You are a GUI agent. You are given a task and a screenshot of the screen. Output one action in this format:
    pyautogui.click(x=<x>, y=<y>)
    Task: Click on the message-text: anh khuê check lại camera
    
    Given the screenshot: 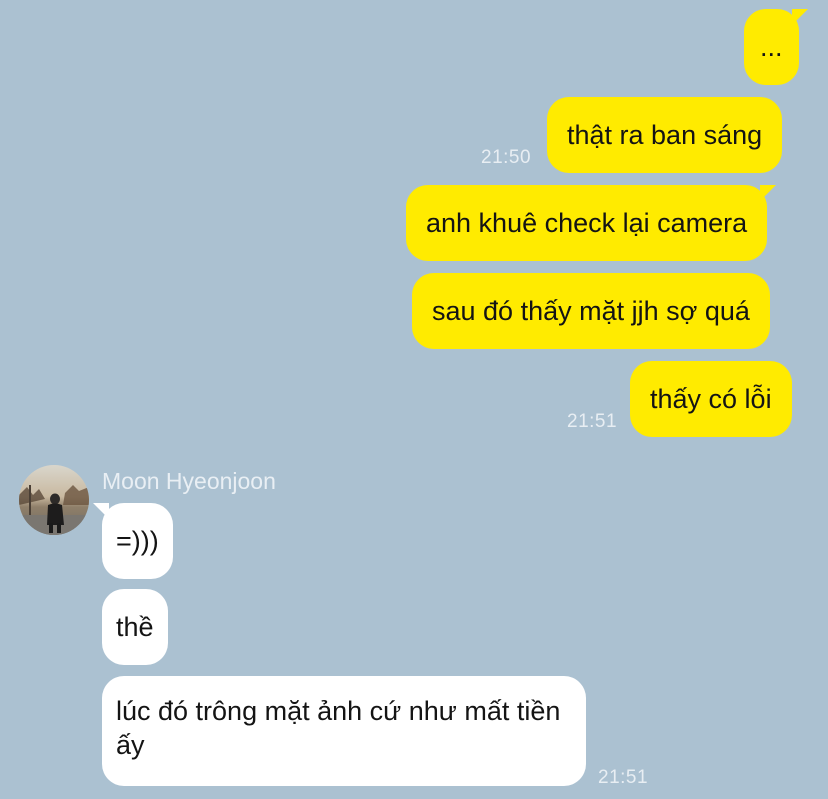 What is the action you would take?
    pyautogui.click(x=587, y=223)
    